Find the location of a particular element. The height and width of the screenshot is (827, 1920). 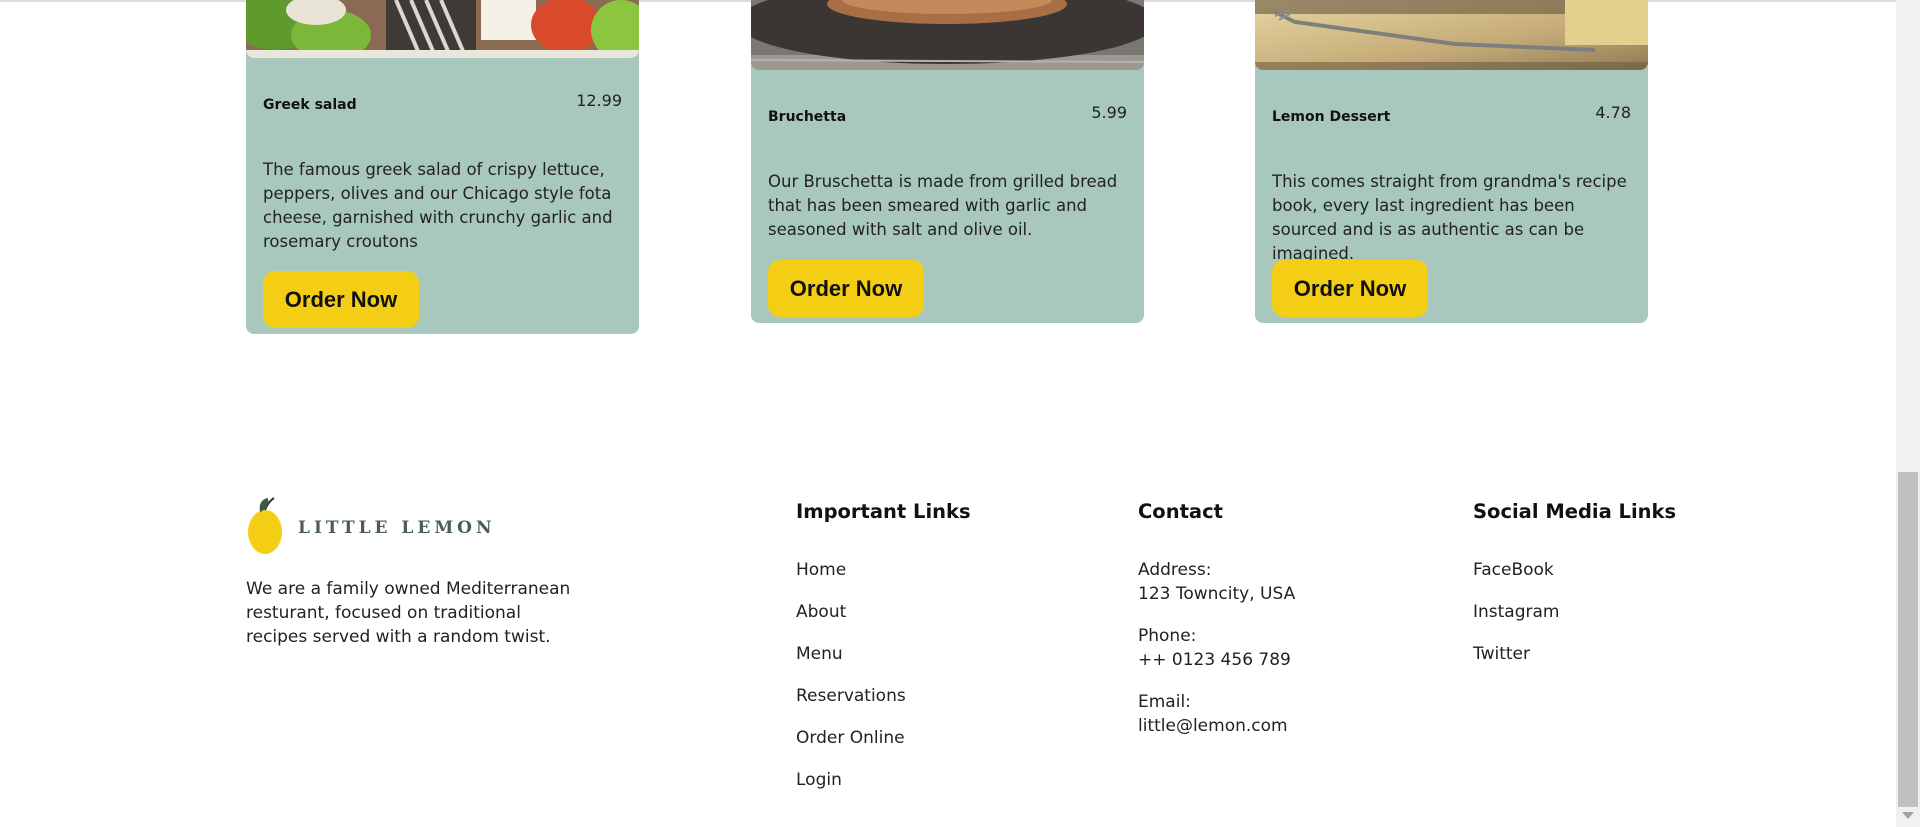

phone-value: ++ 0123 456 789 is located at coordinates (1214, 660).